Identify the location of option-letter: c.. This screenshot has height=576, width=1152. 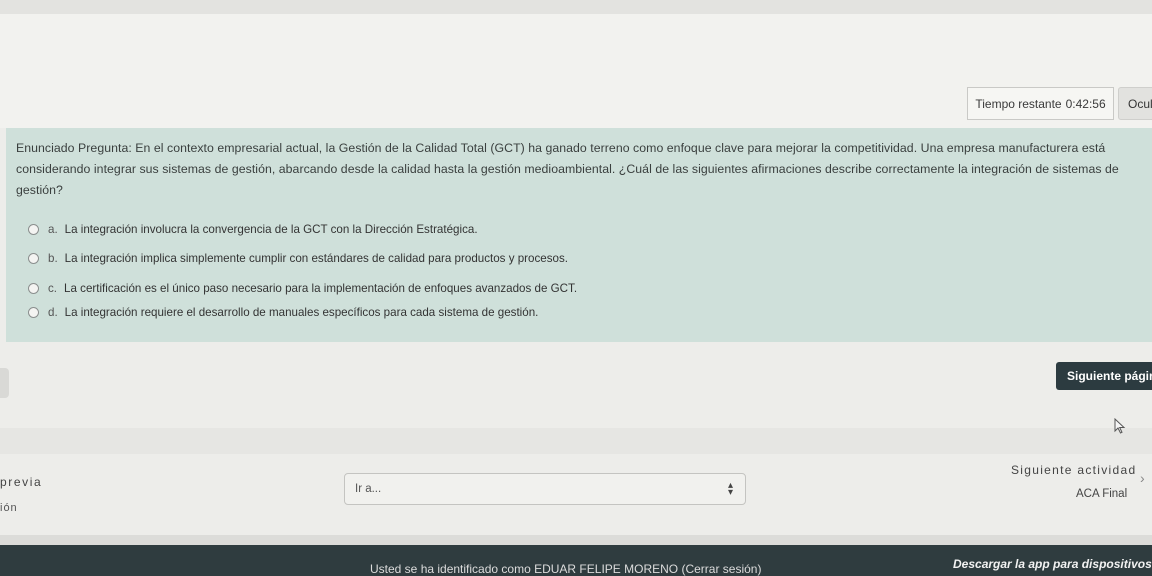
(53, 288).